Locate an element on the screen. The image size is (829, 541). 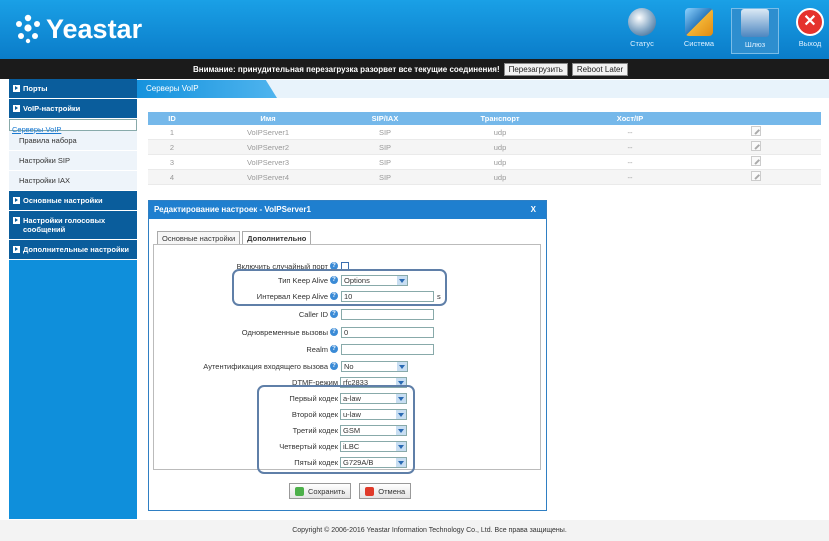
sidebar-section-voip: VoIP-настройки is located at coordinates (73, 109).